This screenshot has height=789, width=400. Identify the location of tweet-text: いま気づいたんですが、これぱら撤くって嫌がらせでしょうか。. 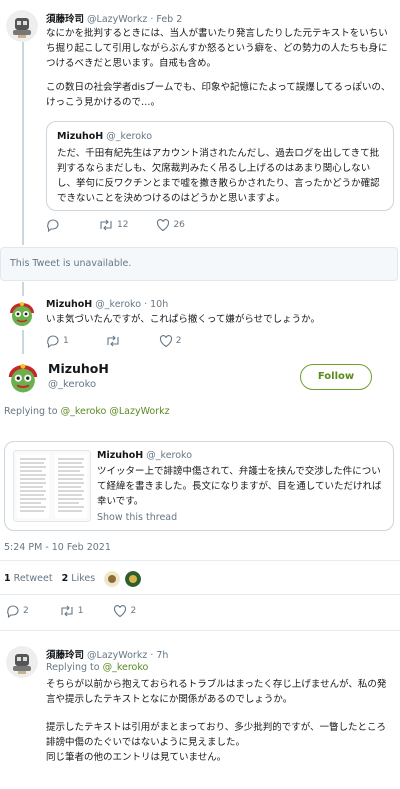
(183, 319).